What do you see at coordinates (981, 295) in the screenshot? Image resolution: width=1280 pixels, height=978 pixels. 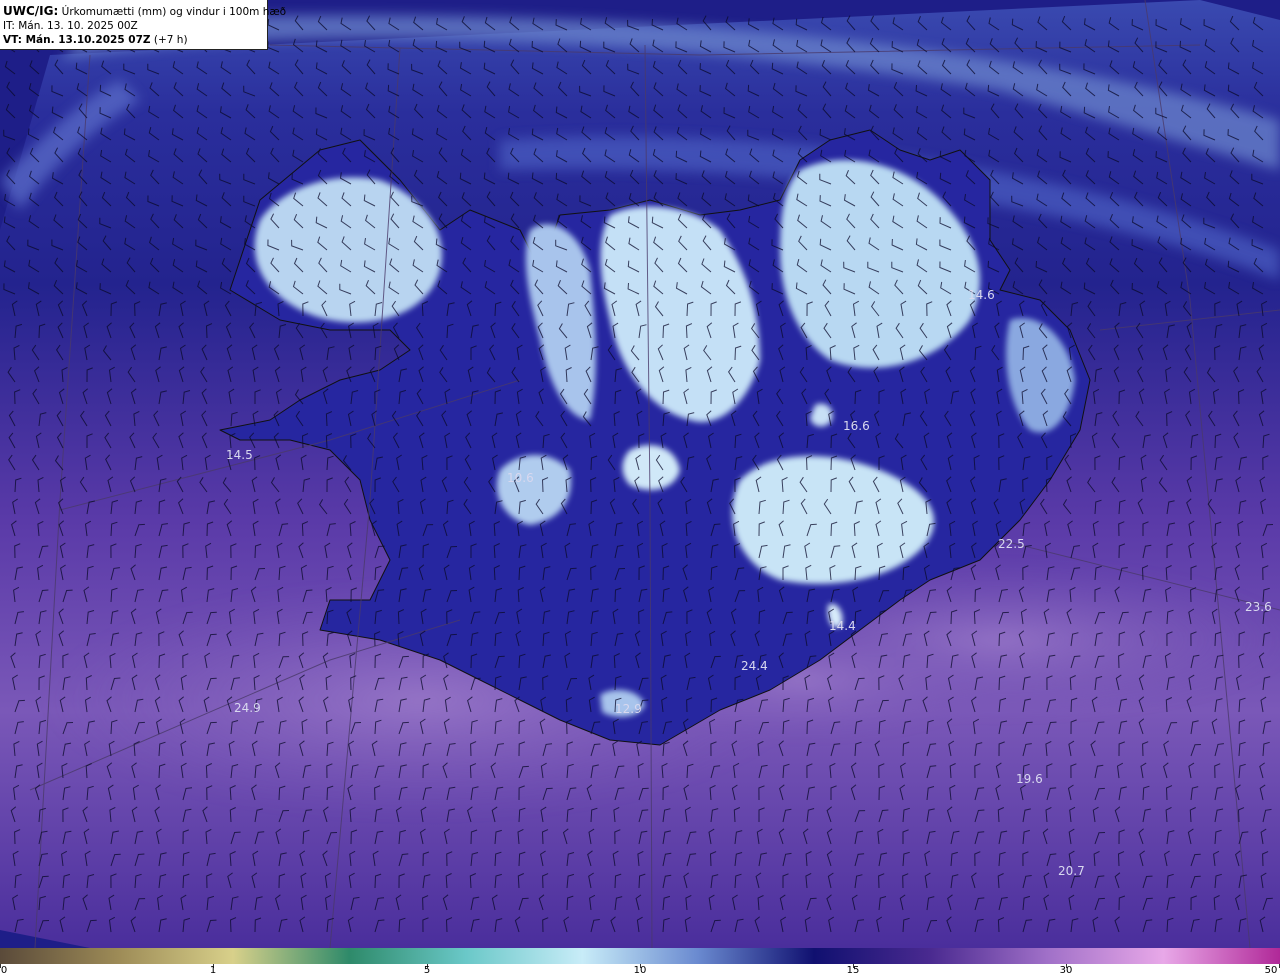 I see `value-label: 14.6` at bounding box center [981, 295].